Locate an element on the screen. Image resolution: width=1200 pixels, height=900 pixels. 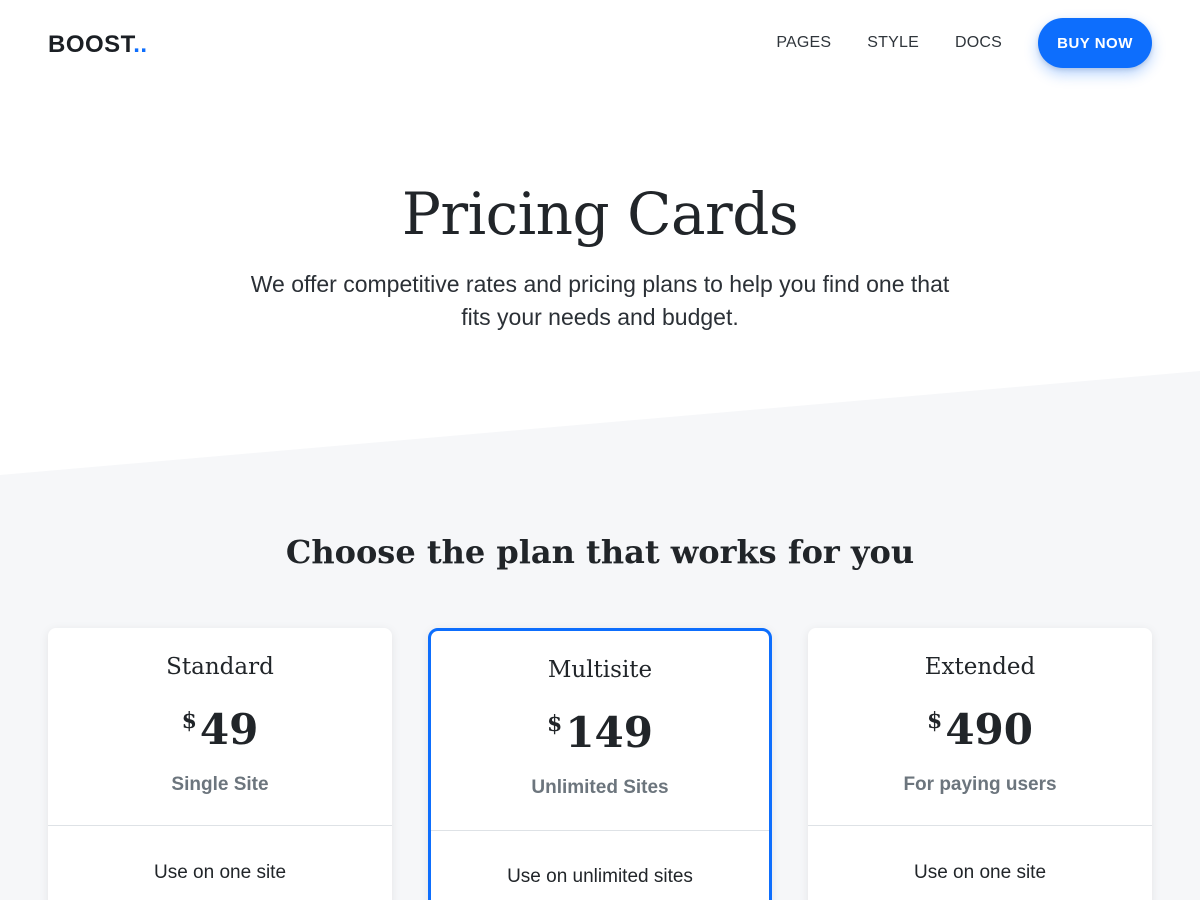
logo-dots: .. is located at coordinates (140, 44).